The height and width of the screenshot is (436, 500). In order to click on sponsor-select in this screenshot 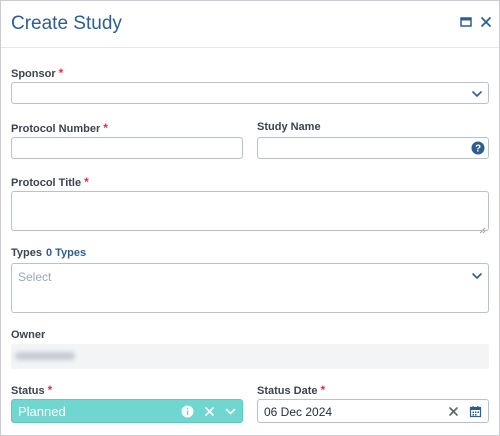, I will do `click(250, 93)`.